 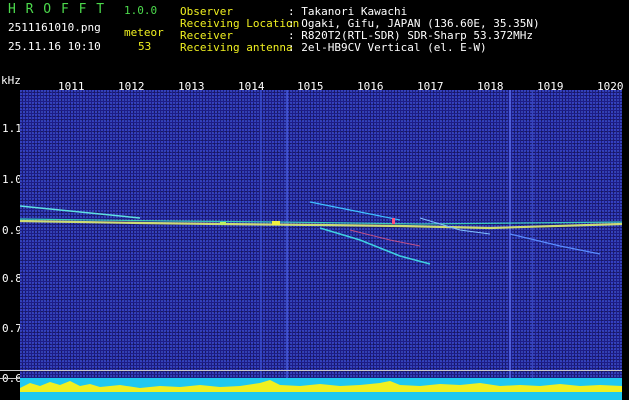 What do you see at coordinates (12, 128) in the screenshot?
I see `freq-label: 1.1` at bounding box center [12, 128].